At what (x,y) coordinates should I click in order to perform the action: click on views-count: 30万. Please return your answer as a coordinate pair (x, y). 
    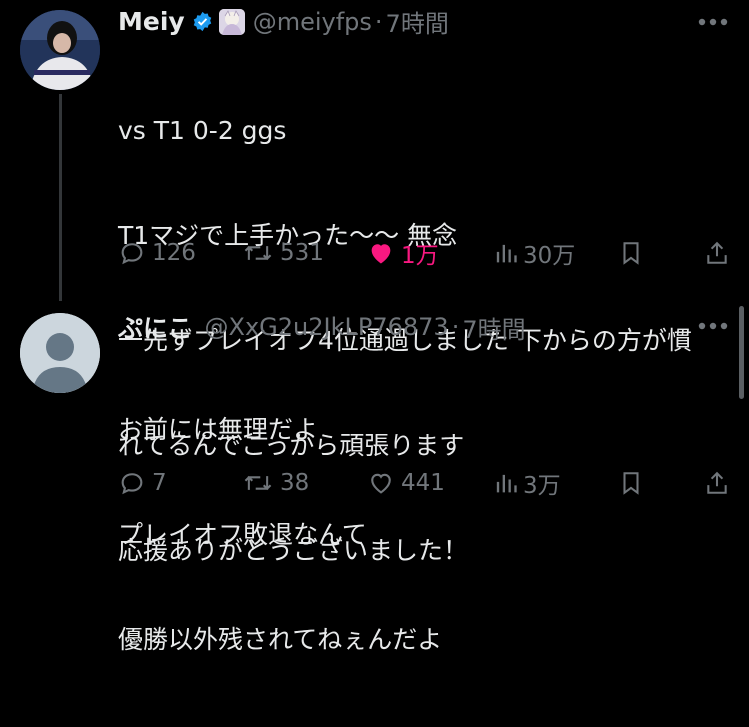
    Looking at the image, I should click on (549, 256).